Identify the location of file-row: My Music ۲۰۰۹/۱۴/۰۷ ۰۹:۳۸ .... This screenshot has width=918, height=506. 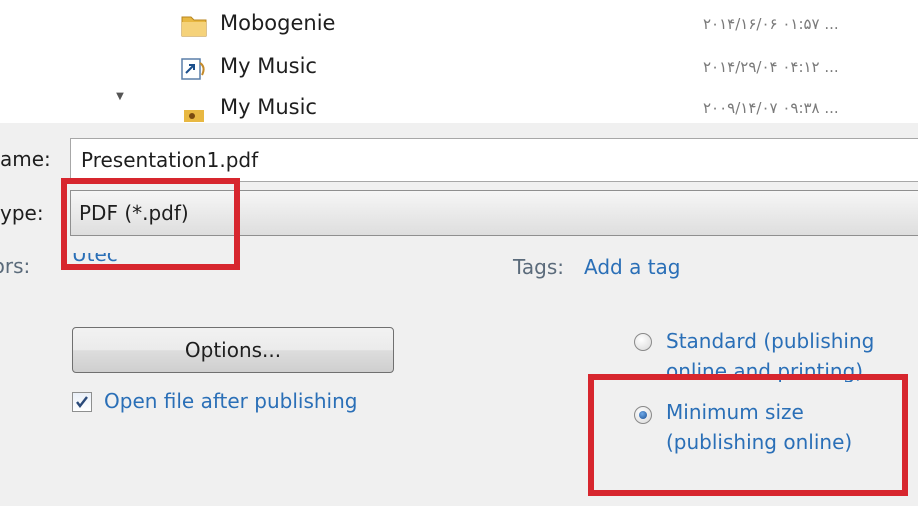
(547, 106).